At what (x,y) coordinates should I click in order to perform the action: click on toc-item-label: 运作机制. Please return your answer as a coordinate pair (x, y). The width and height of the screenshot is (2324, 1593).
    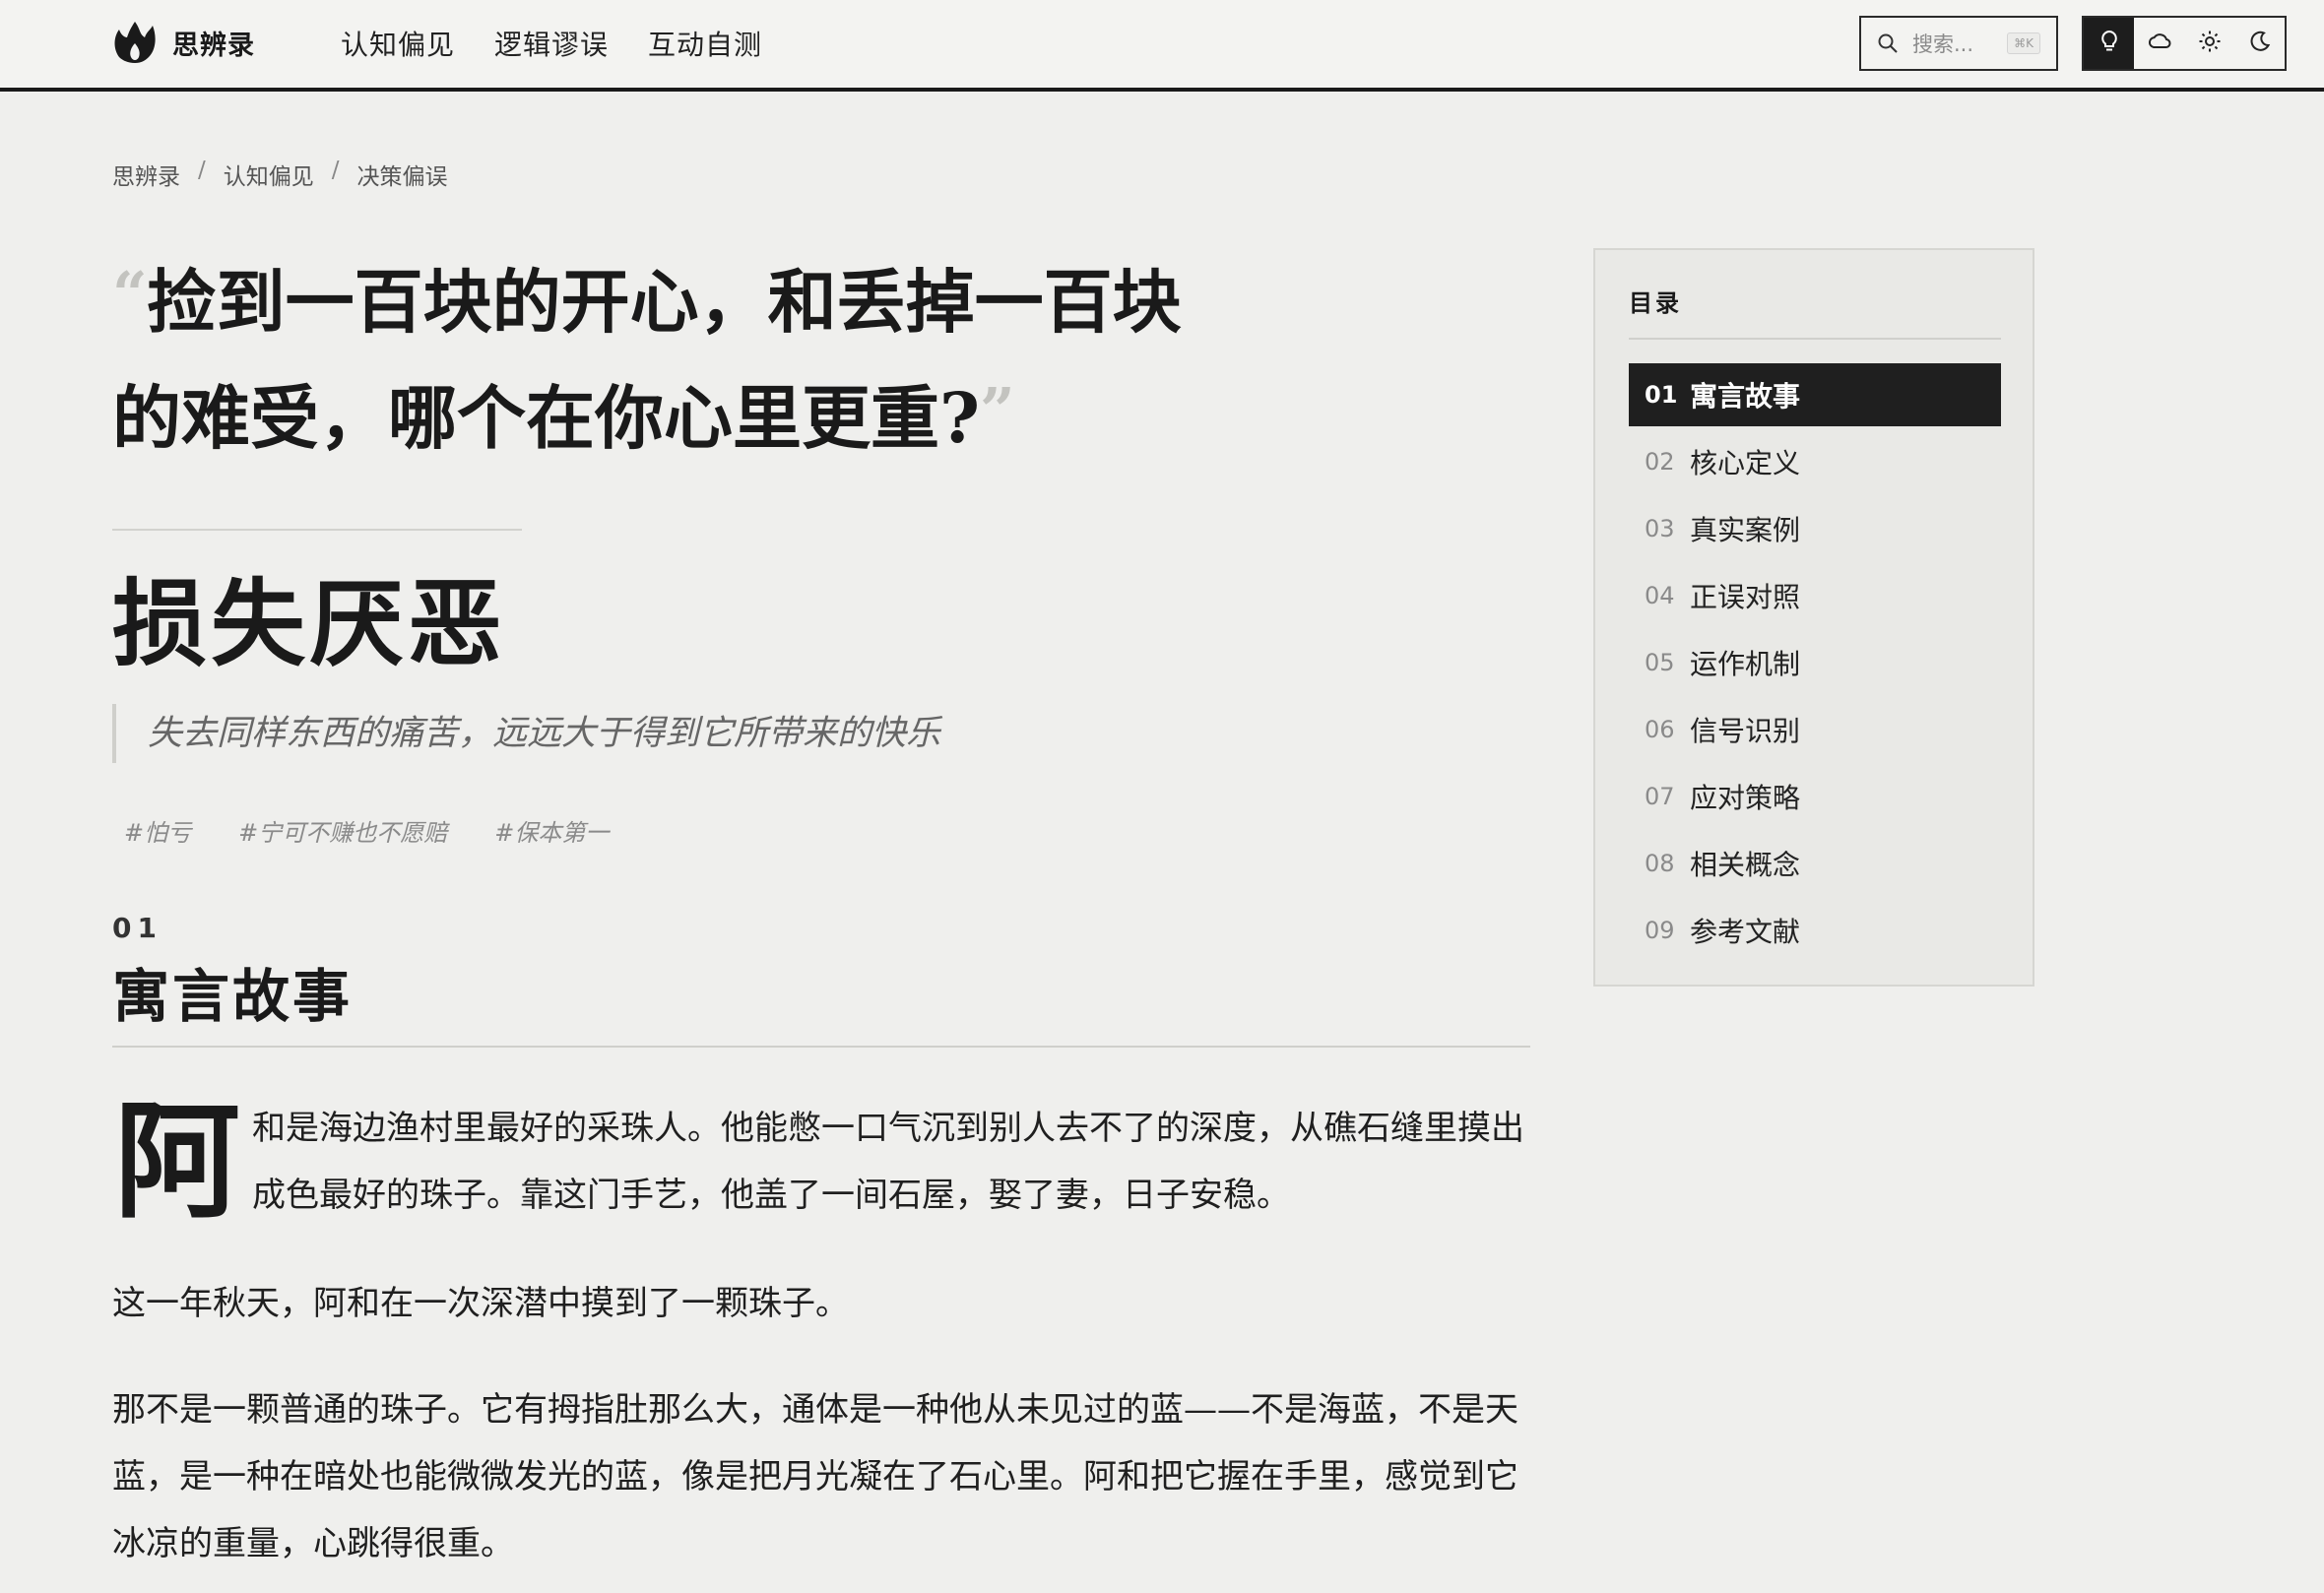
    Looking at the image, I should click on (1746, 664).